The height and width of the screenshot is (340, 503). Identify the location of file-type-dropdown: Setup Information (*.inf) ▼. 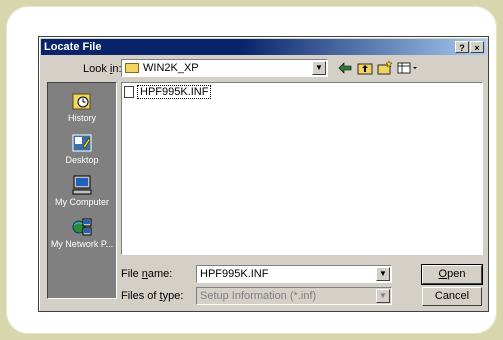
(294, 296).